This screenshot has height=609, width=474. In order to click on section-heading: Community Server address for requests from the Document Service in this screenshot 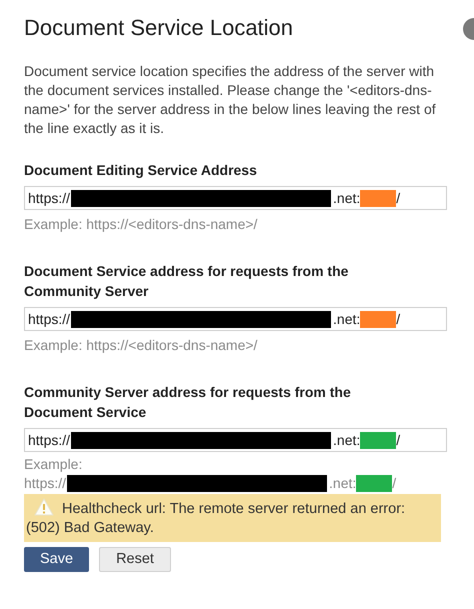, I will do `click(188, 402)`.